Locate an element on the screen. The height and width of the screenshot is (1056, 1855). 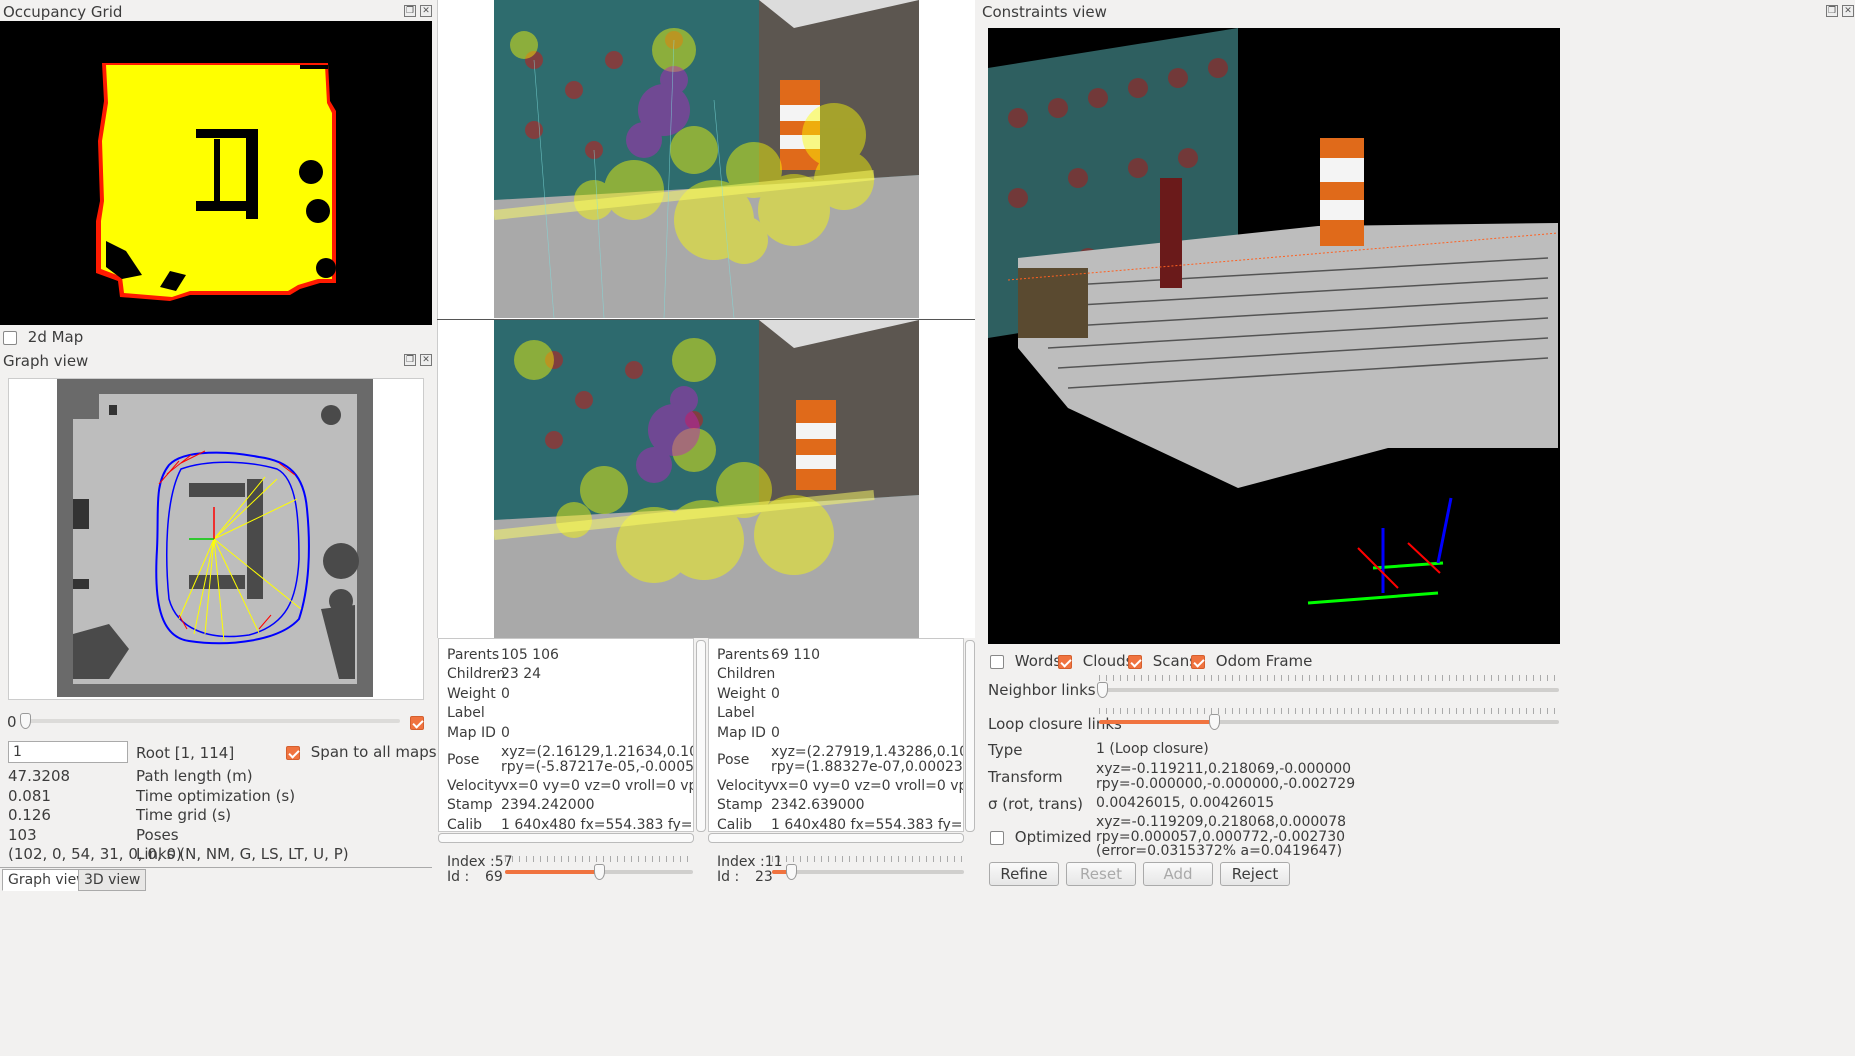
stat-label: Path length (m) is located at coordinates (194, 776).